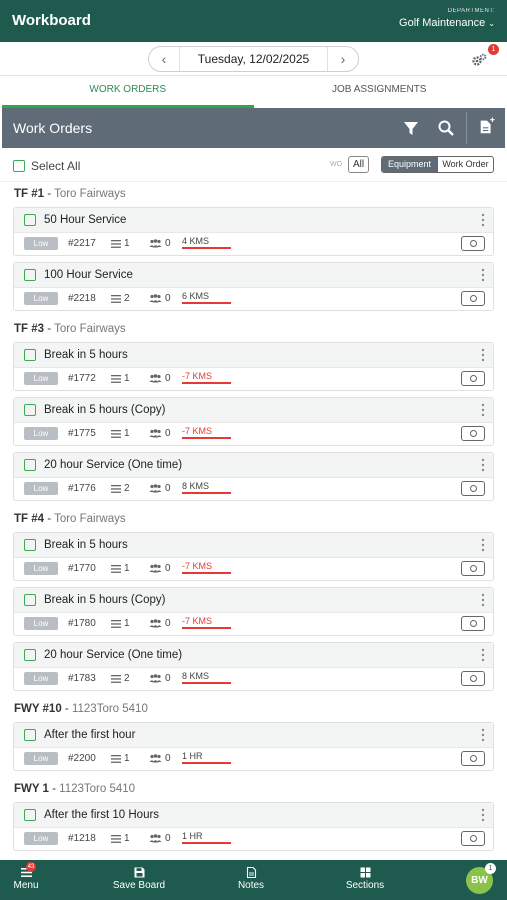  What do you see at coordinates (447, 18) in the screenshot?
I see `department-selector: DEPARTMENT: Golf Maintenance ⌄` at bounding box center [447, 18].